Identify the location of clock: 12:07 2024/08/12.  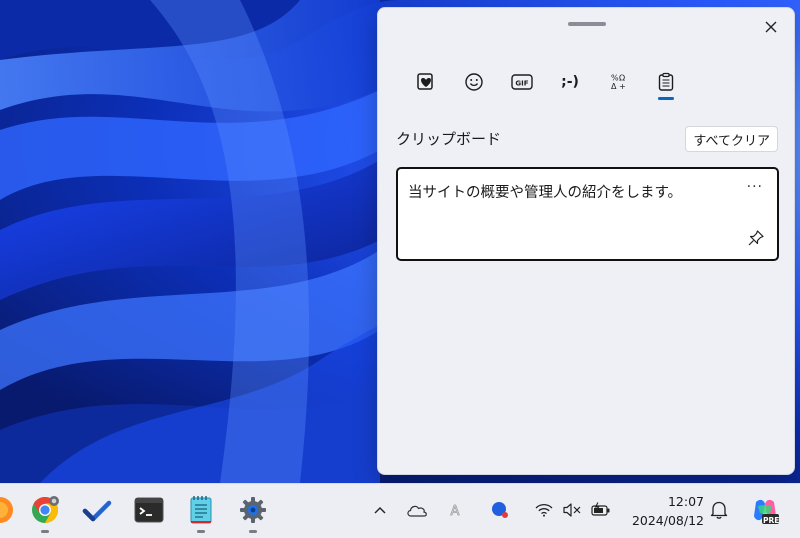
(668, 511).